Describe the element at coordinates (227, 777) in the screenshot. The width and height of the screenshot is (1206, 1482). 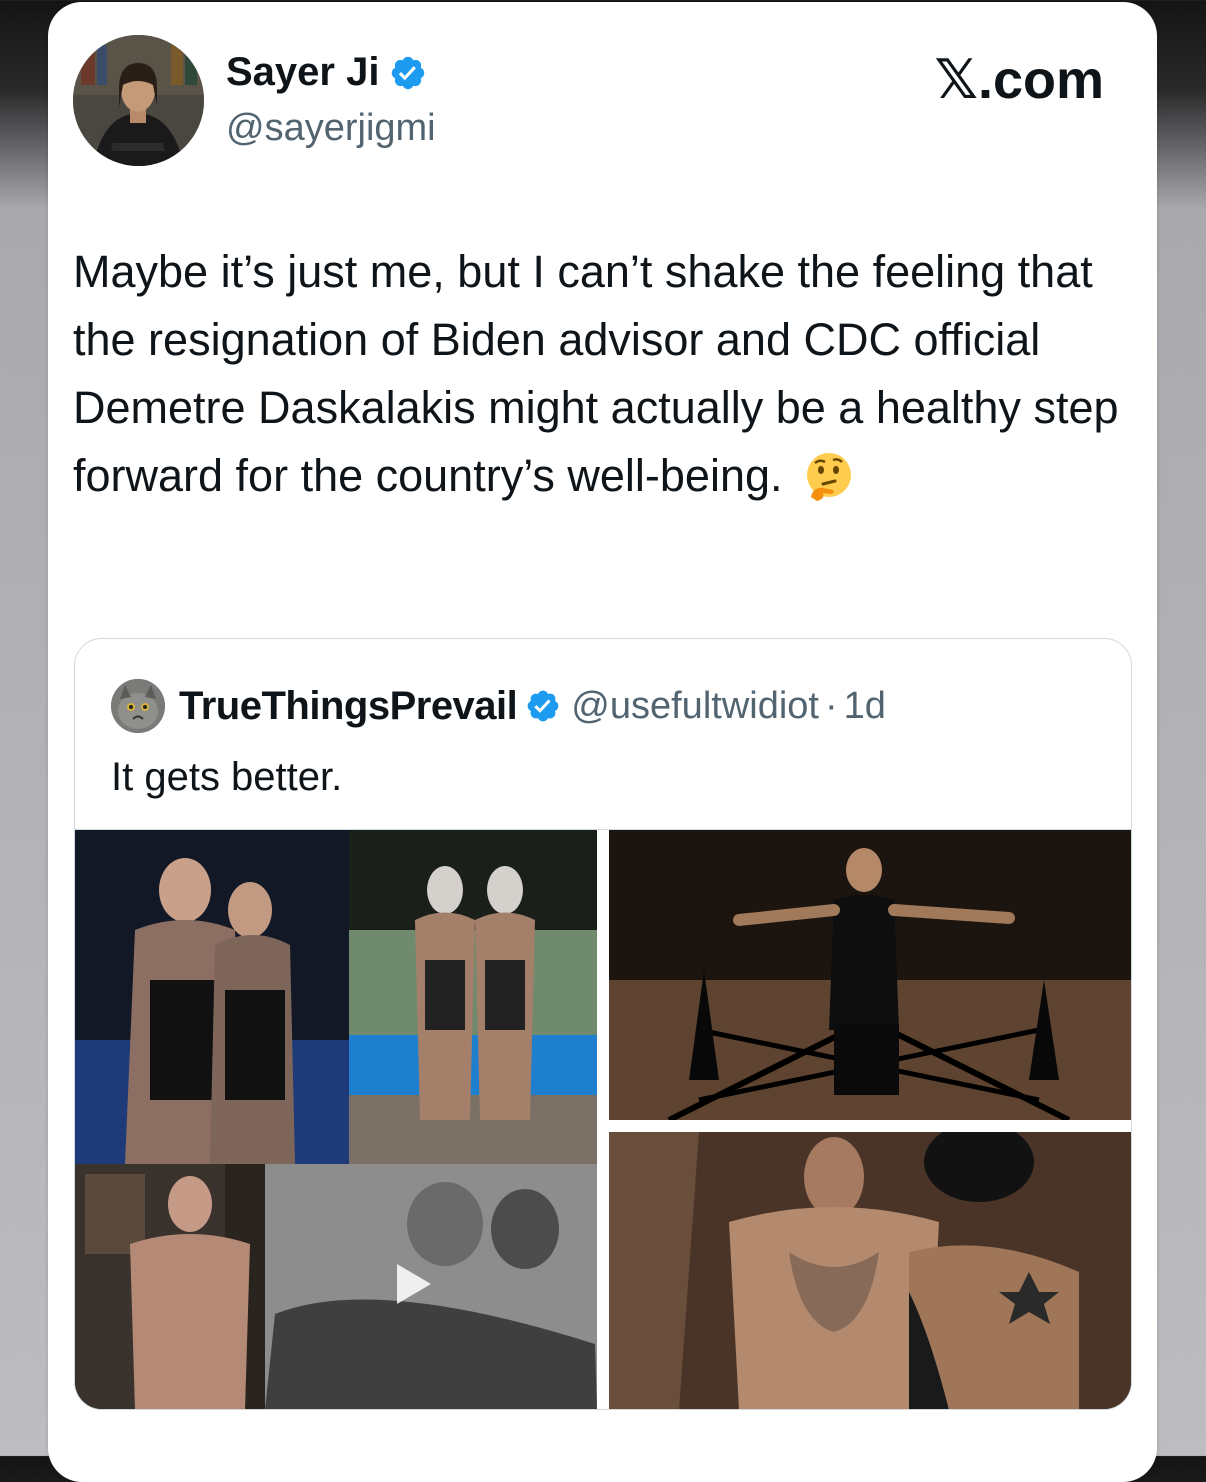
I see `quoted-tweet-text: It gets better.` at that location.